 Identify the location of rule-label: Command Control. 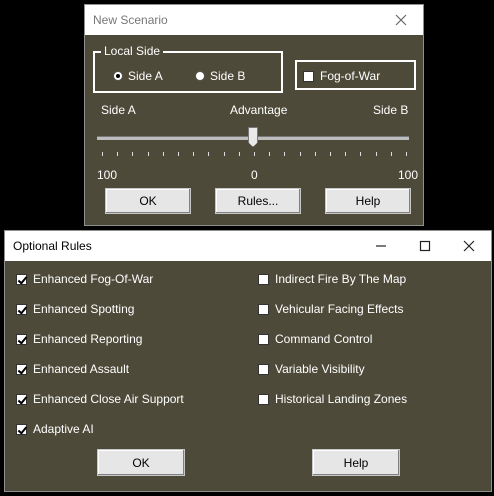
(324, 339).